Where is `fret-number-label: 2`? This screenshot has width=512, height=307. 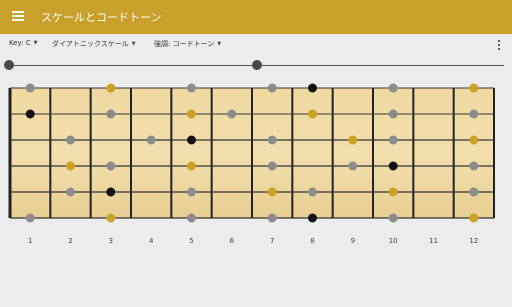
fret-number-label: 2 is located at coordinates (70, 241).